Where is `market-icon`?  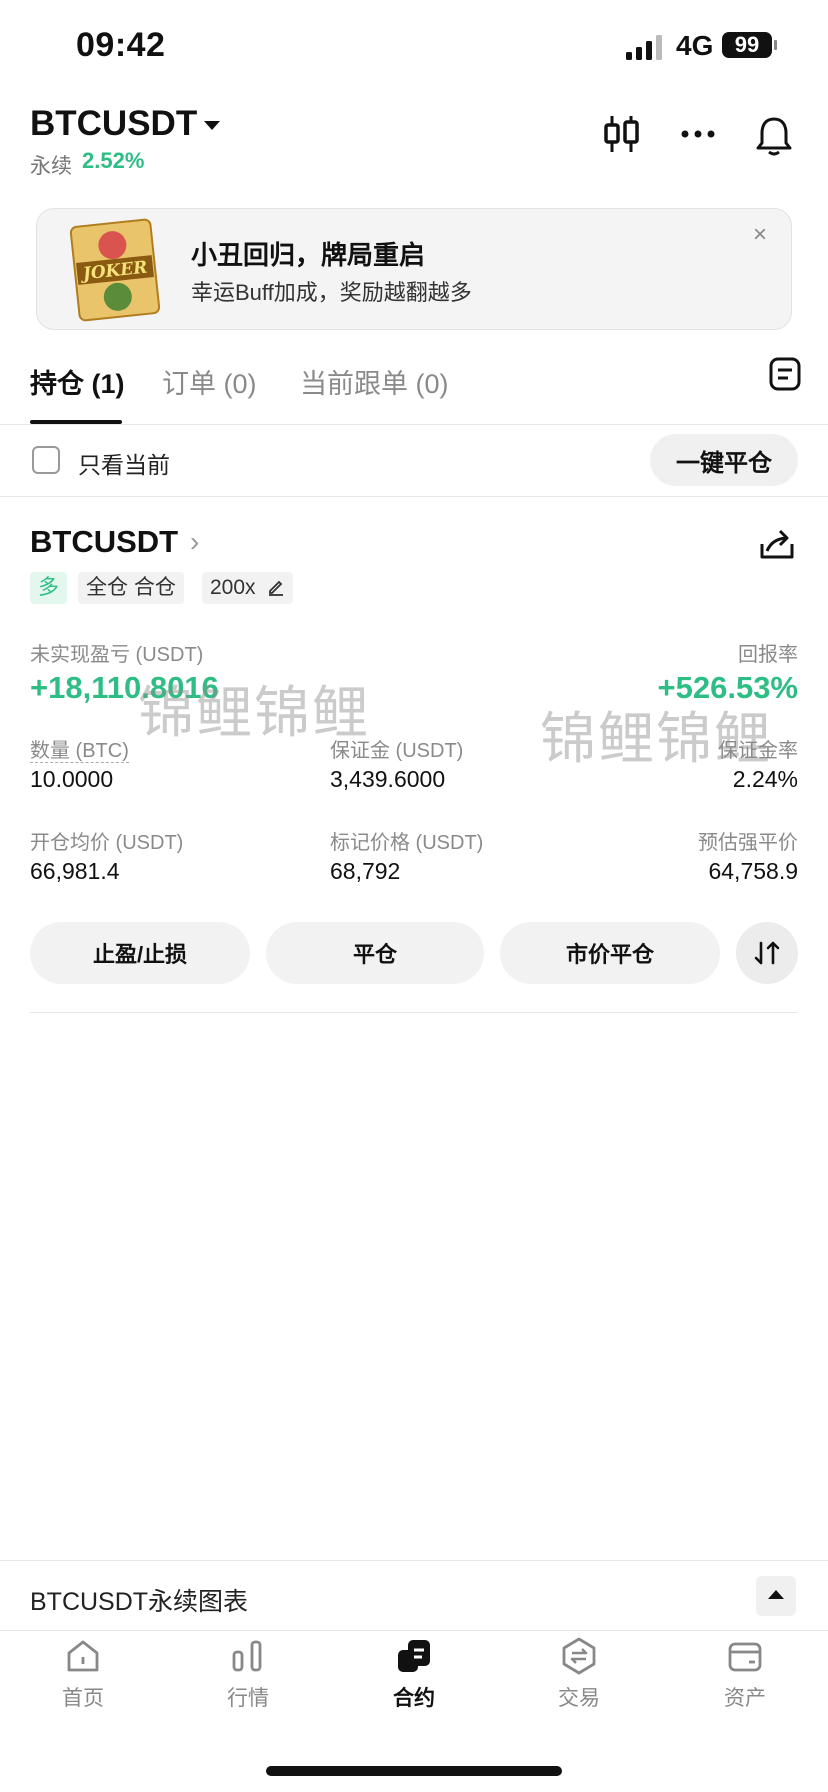
market-icon is located at coordinates (247, 1656).